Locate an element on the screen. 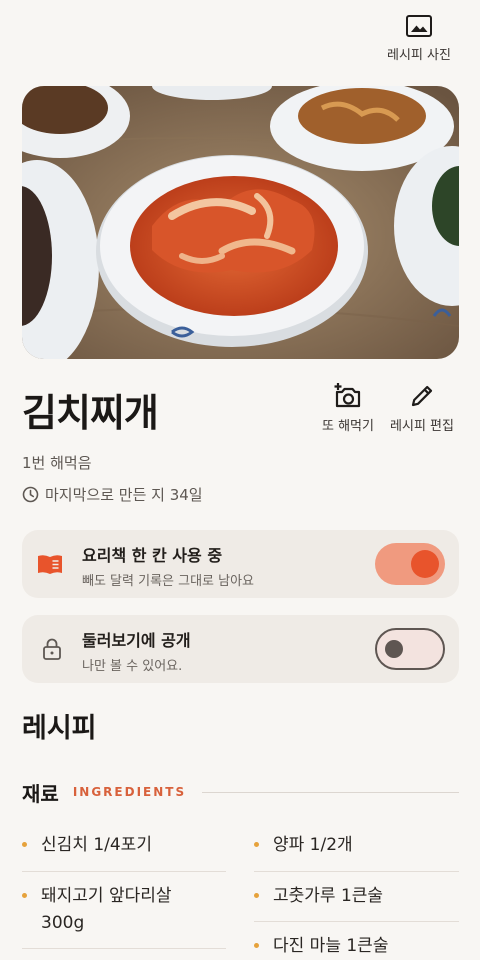  public-visibility-card: 둘러보기에 공개 나만 볼 수 있어요. is located at coordinates (240, 649).